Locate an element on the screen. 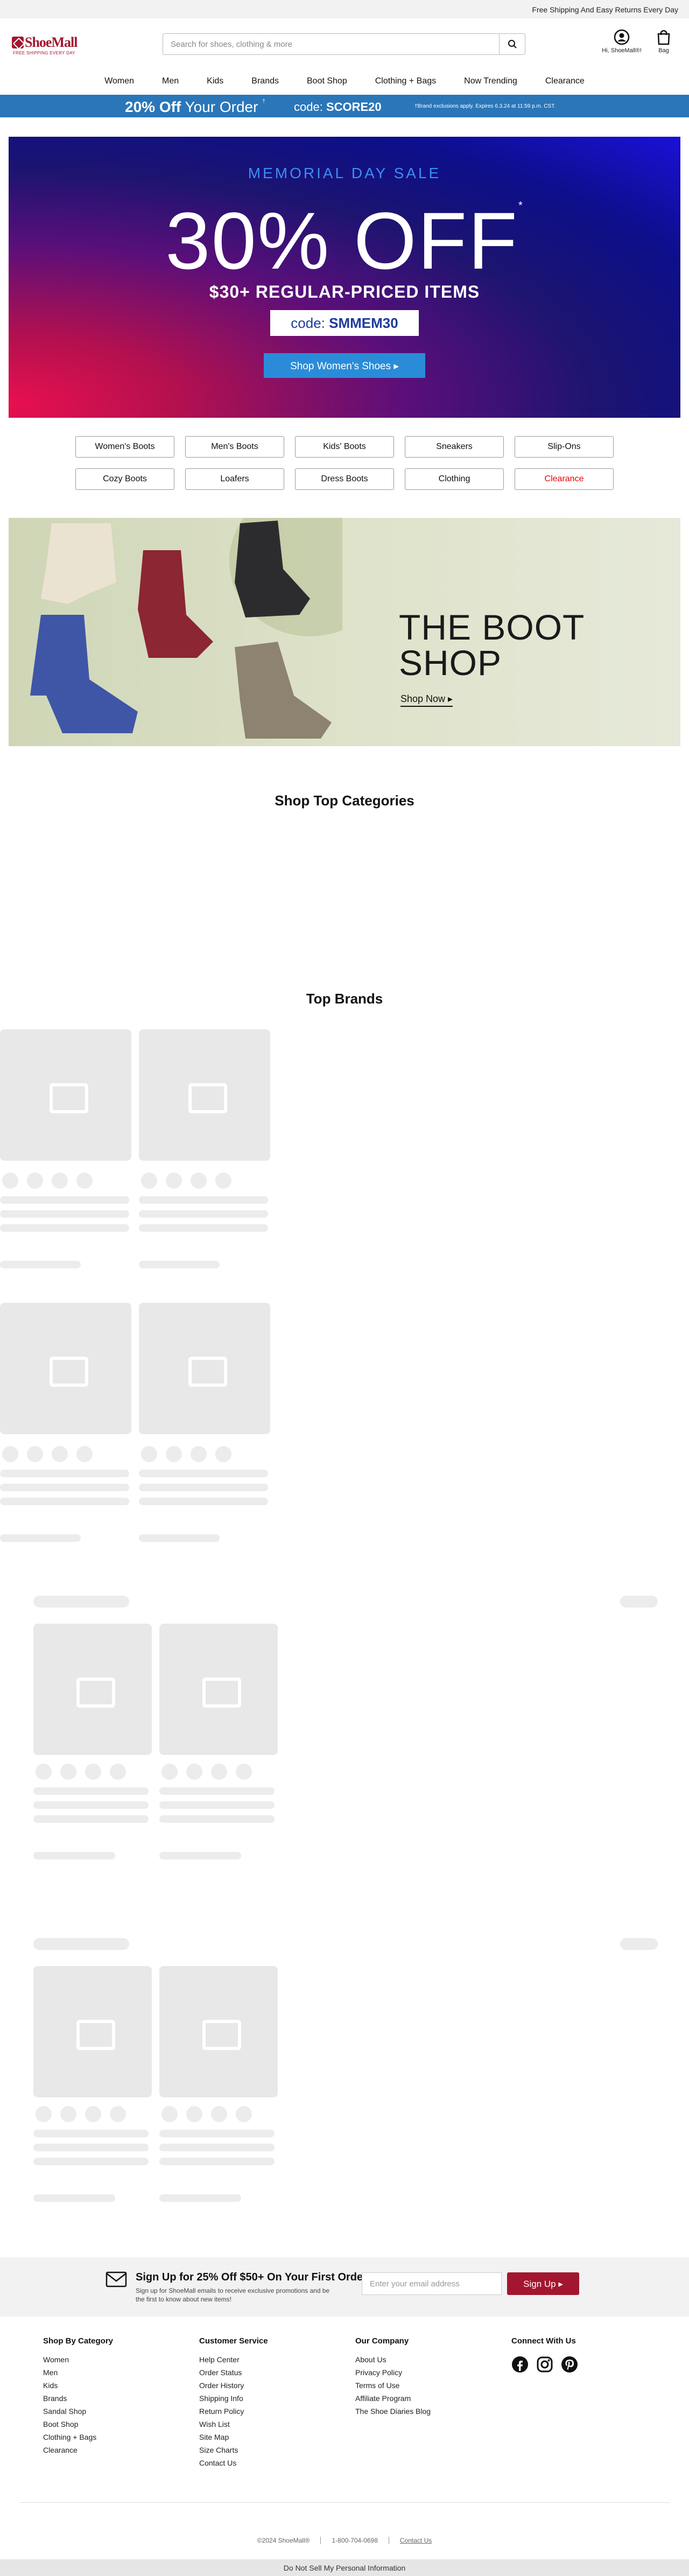 Image resolution: width=689 pixels, height=2576 pixels. pill-mens-boots: Men's Boots is located at coordinates (235, 447).